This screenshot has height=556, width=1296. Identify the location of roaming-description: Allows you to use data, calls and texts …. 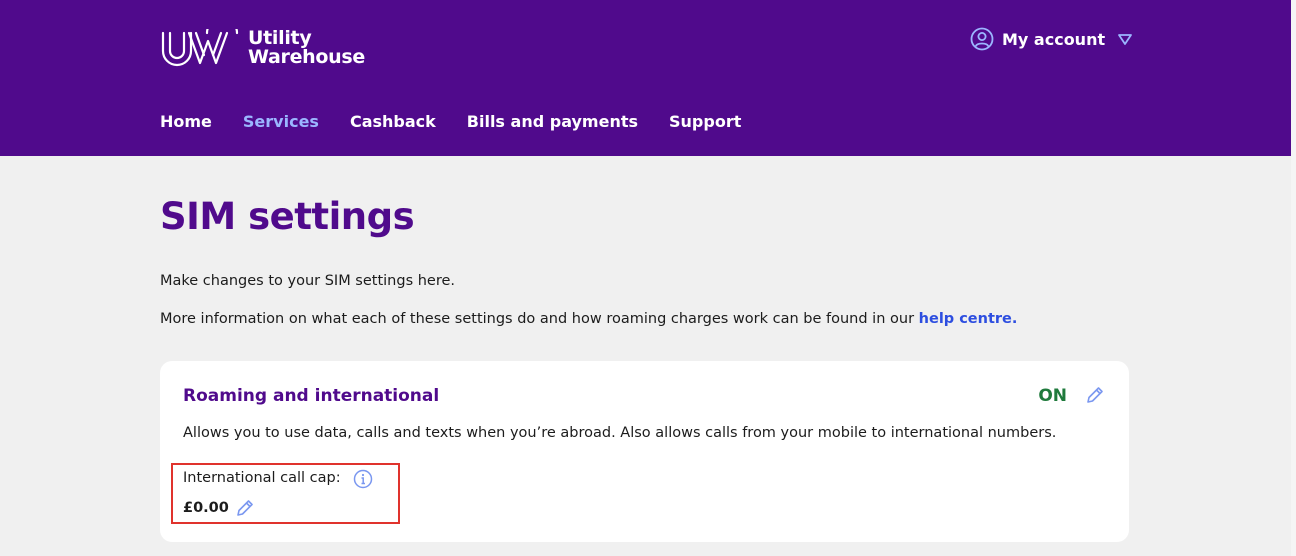
(620, 433).